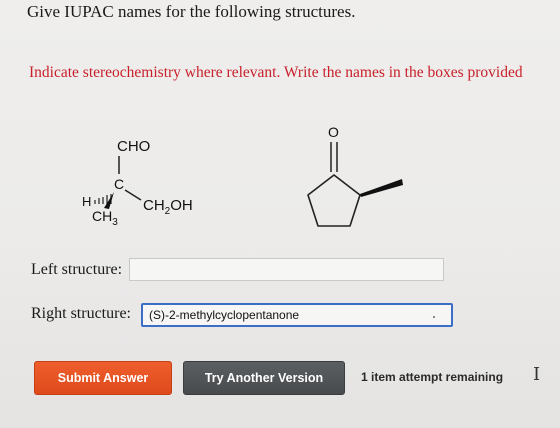 This screenshot has width=560, height=428. What do you see at coordinates (381, 188) in the screenshot?
I see `methyl-wedge-bond` at bounding box center [381, 188].